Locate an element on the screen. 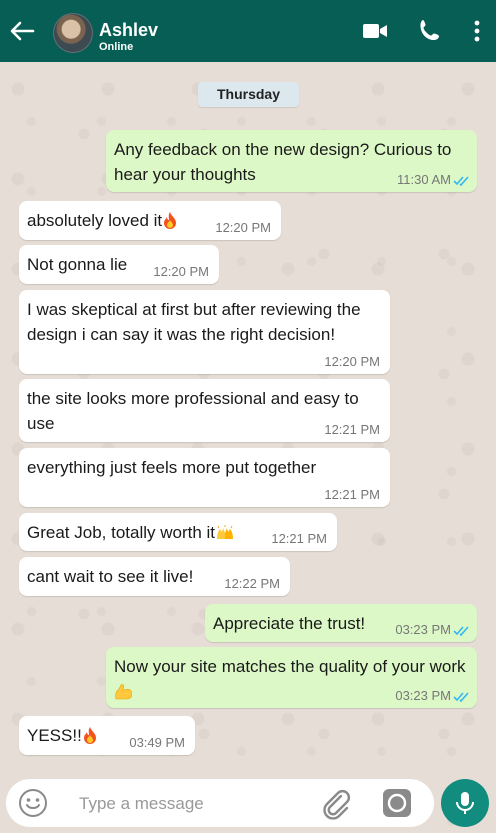  message-text: Not gonna lie is located at coordinates (77, 264).